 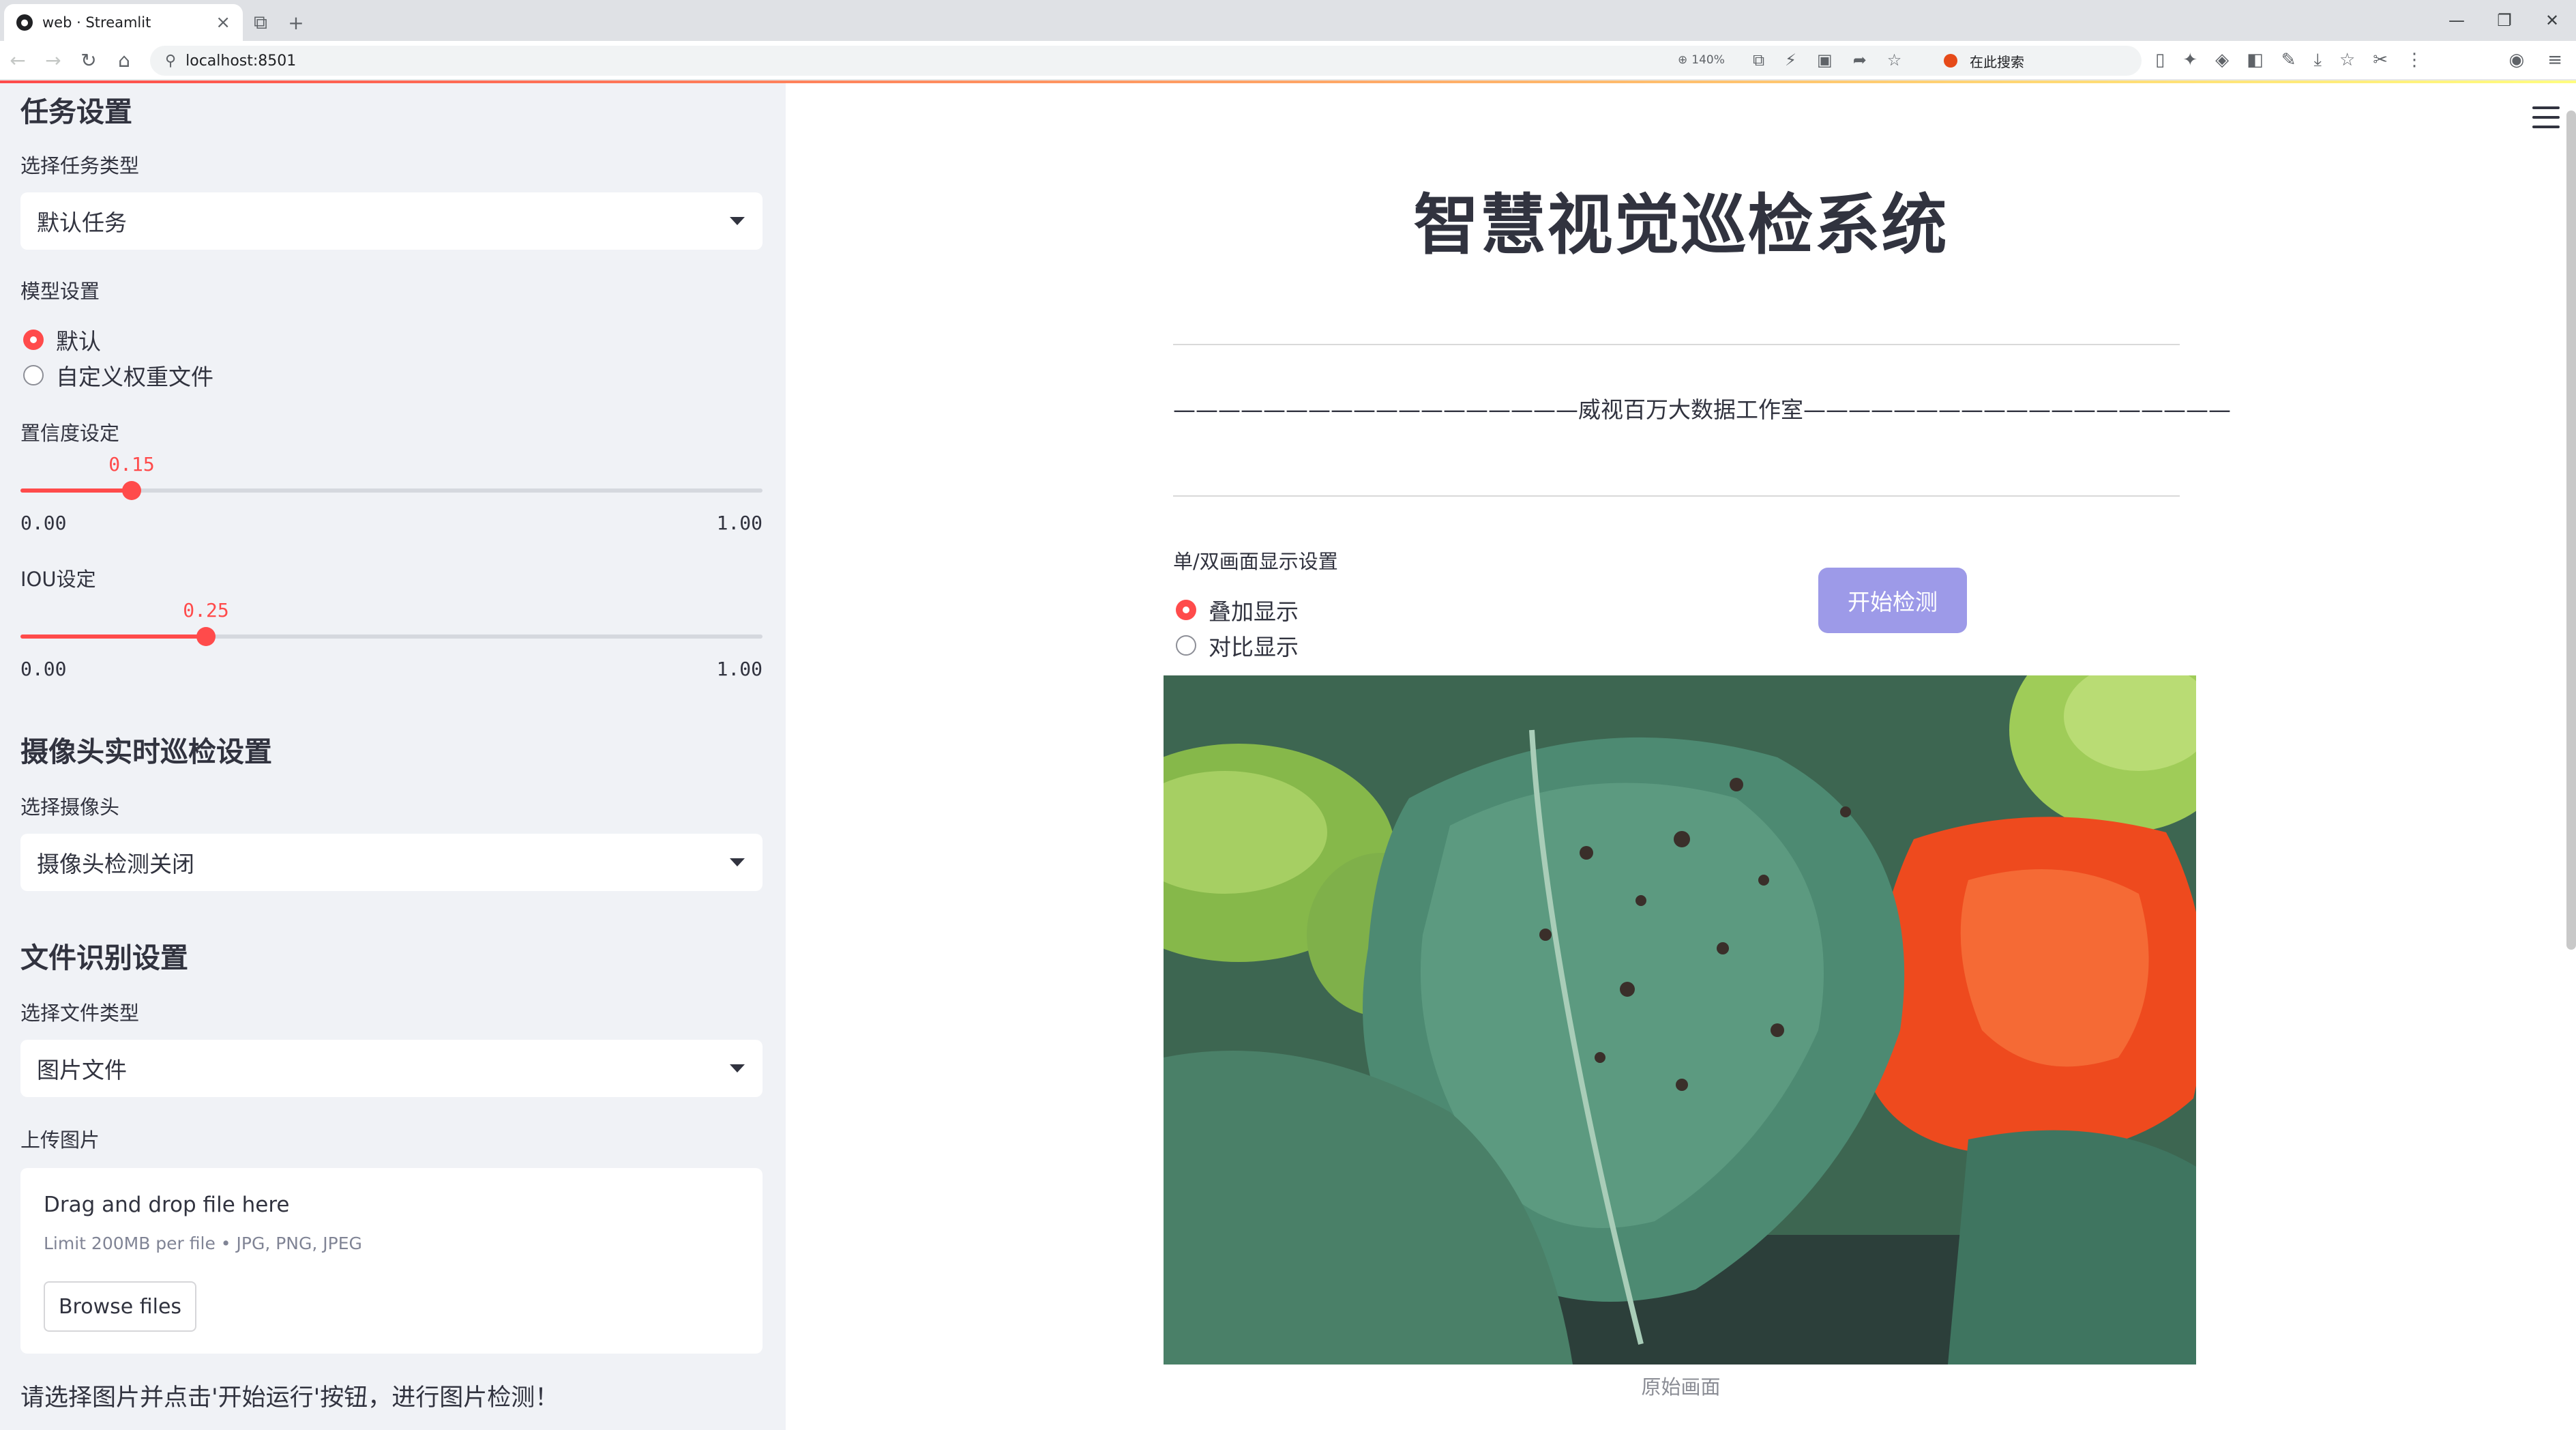 I want to click on image-caption: 原始画面, so click(x=1681, y=1387).